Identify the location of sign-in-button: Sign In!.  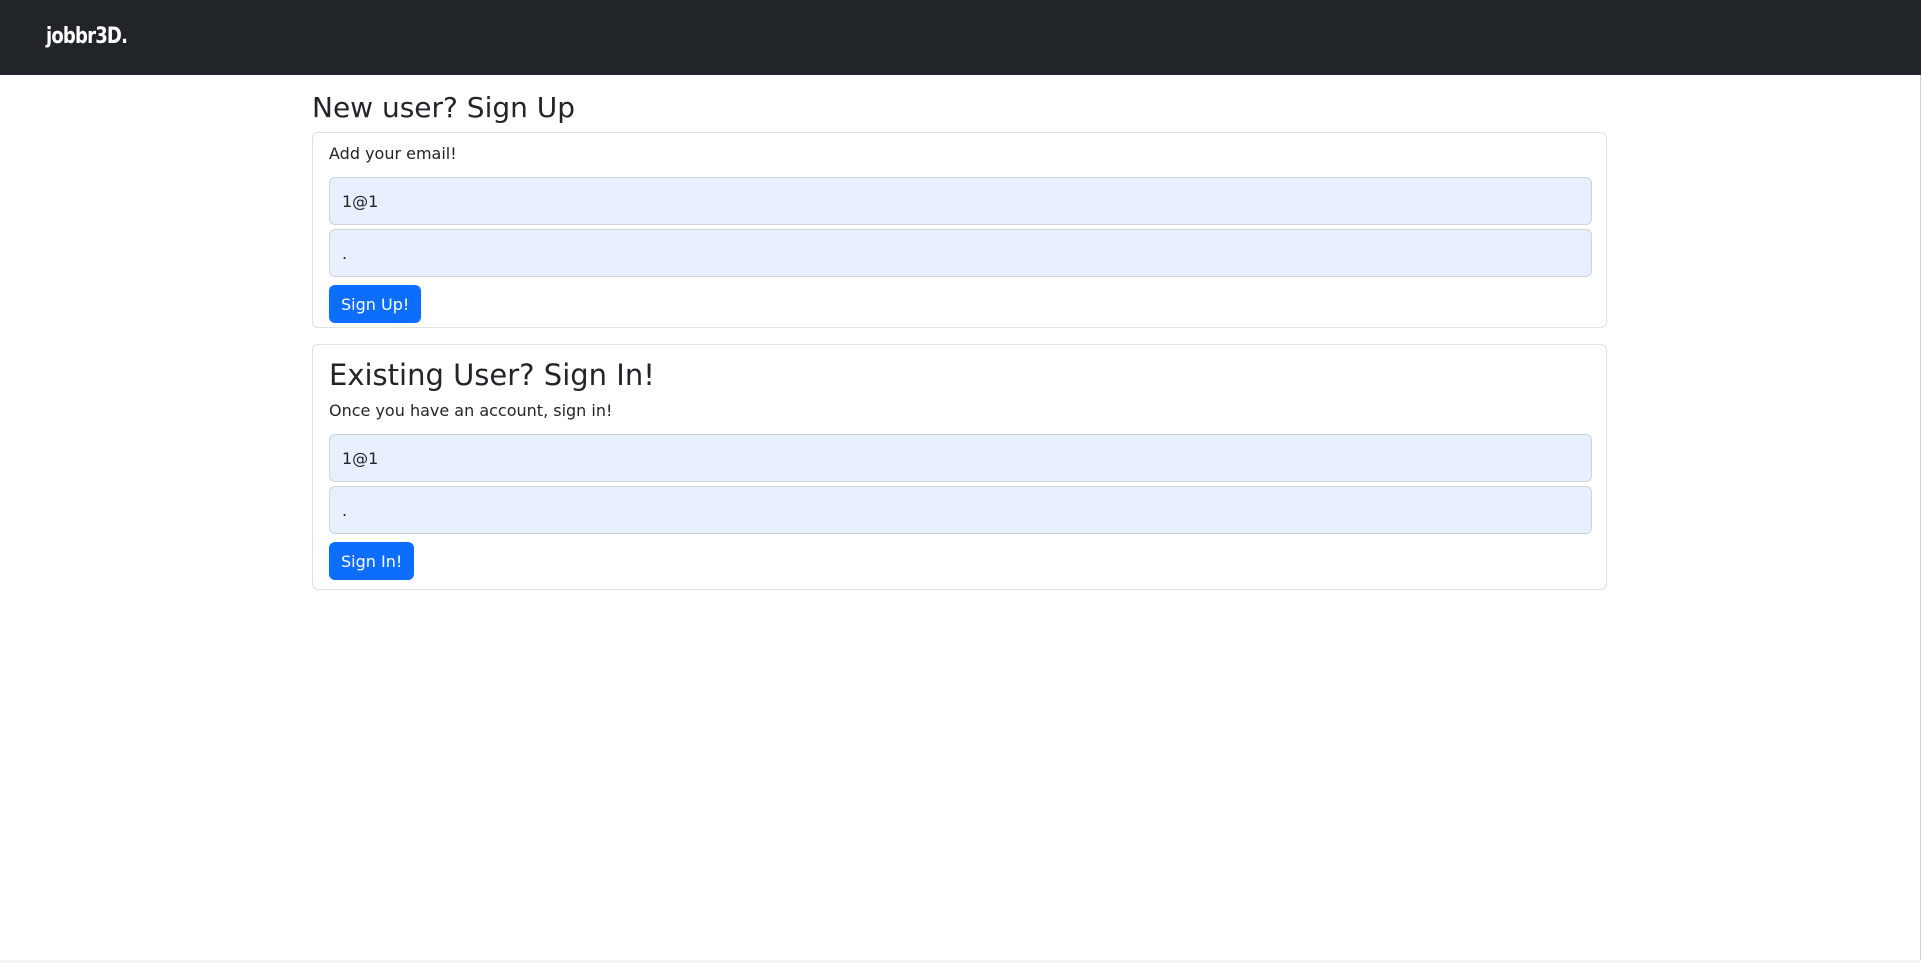
(372, 561).